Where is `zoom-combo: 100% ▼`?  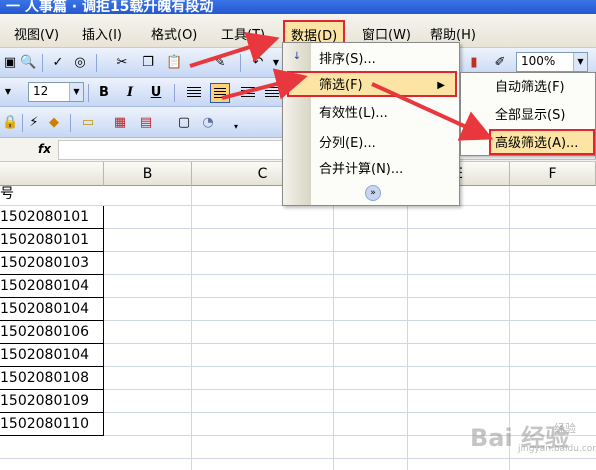 zoom-combo: 100% ▼ is located at coordinates (552, 62).